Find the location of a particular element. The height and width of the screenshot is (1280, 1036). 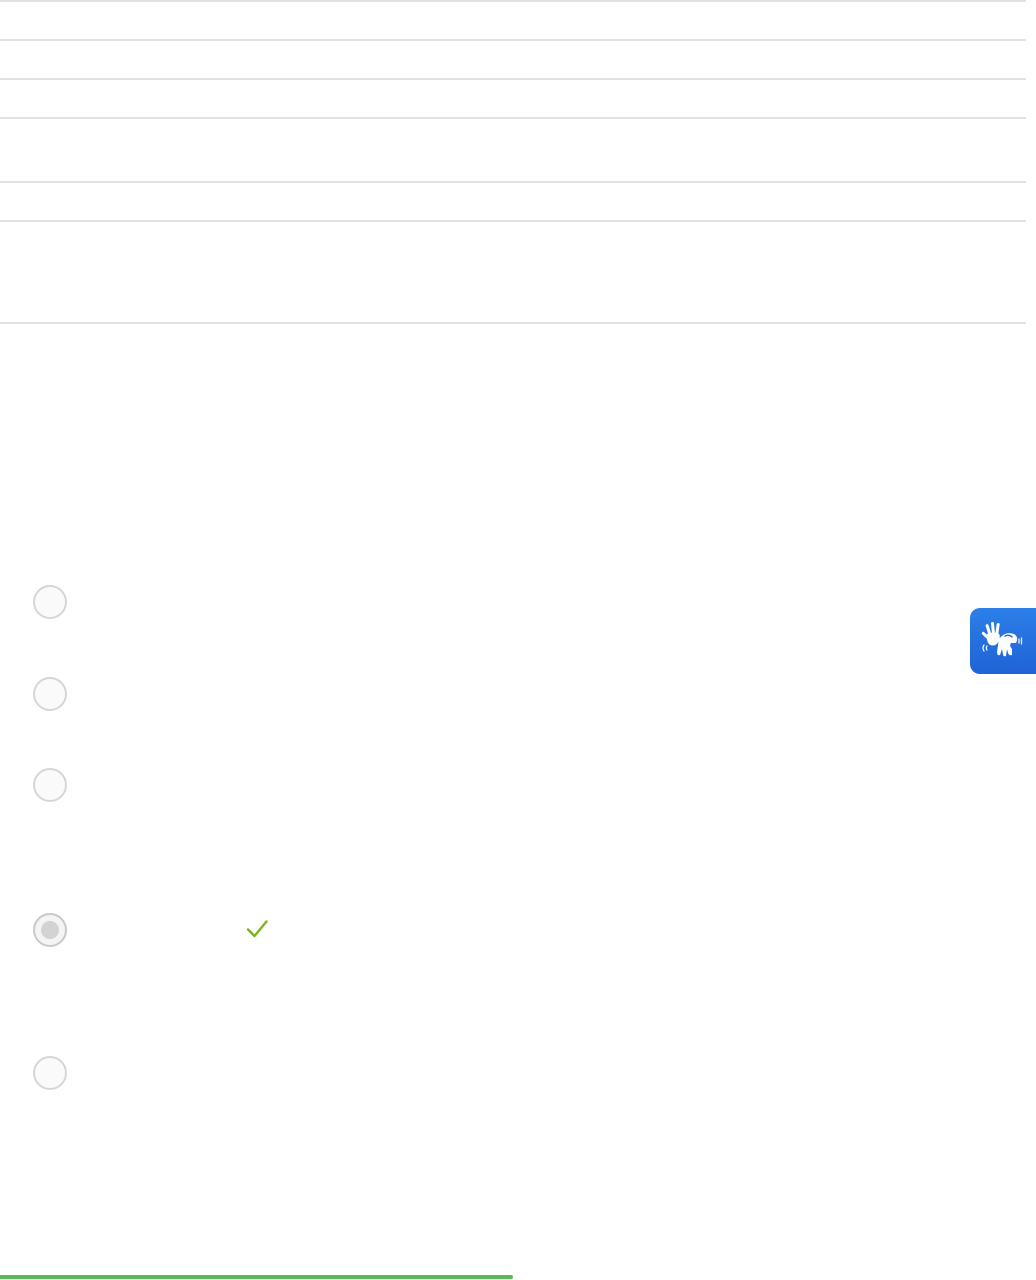

radio-selected-dot is located at coordinates (50, 930).